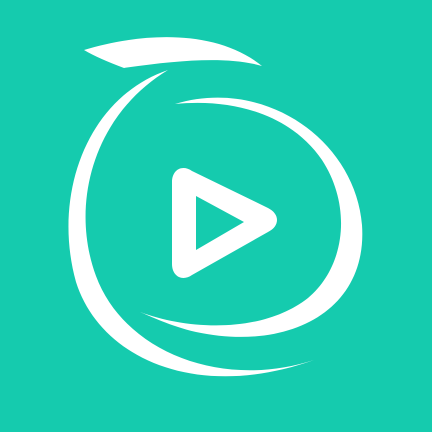 This screenshot has height=432, width=432. What do you see at coordinates (224, 223) in the screenshot?
I see `play-icon` at bounding box center [224, 223].